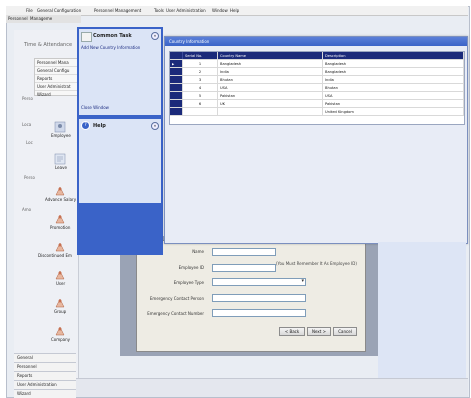 This screenshot has width=471, height=398. I want to click on common-task-title: Common Task, so click(112, 36).